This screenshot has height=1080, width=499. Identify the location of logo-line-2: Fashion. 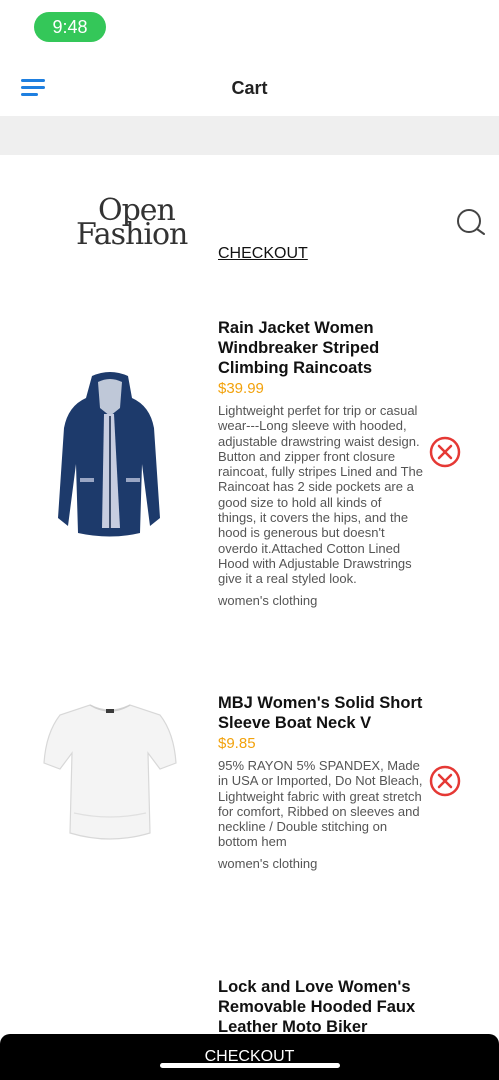
(132, 234).